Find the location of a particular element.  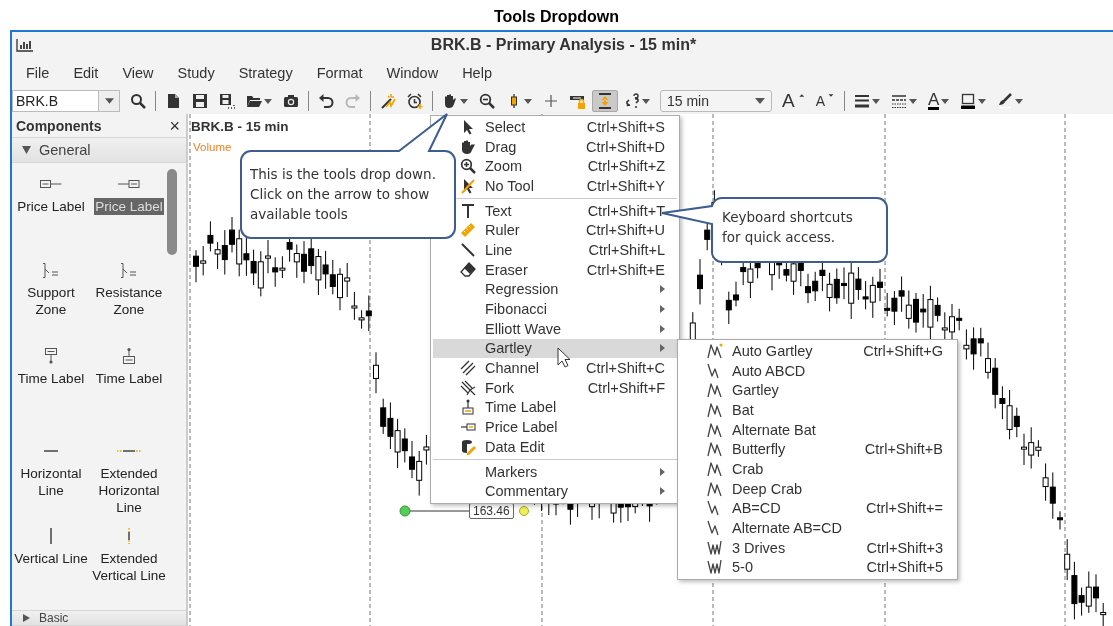

menu-bar-item: File is located at coordinates (38, 73).